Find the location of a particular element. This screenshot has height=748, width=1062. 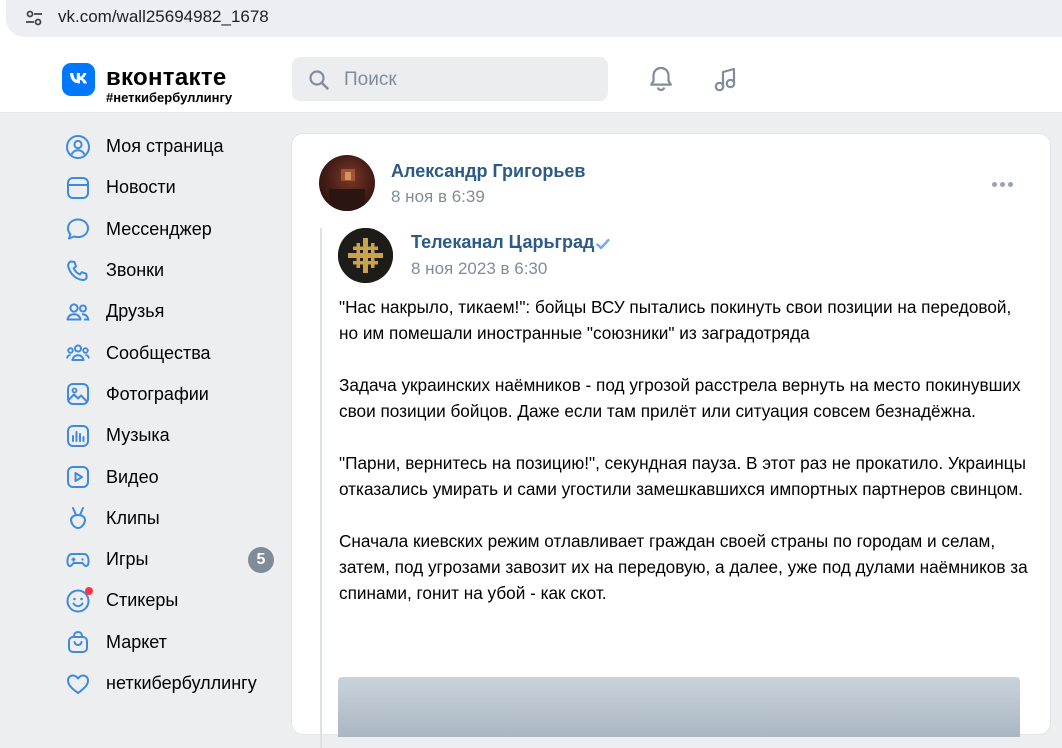

friends-icon is located at coordinates (78, 312).